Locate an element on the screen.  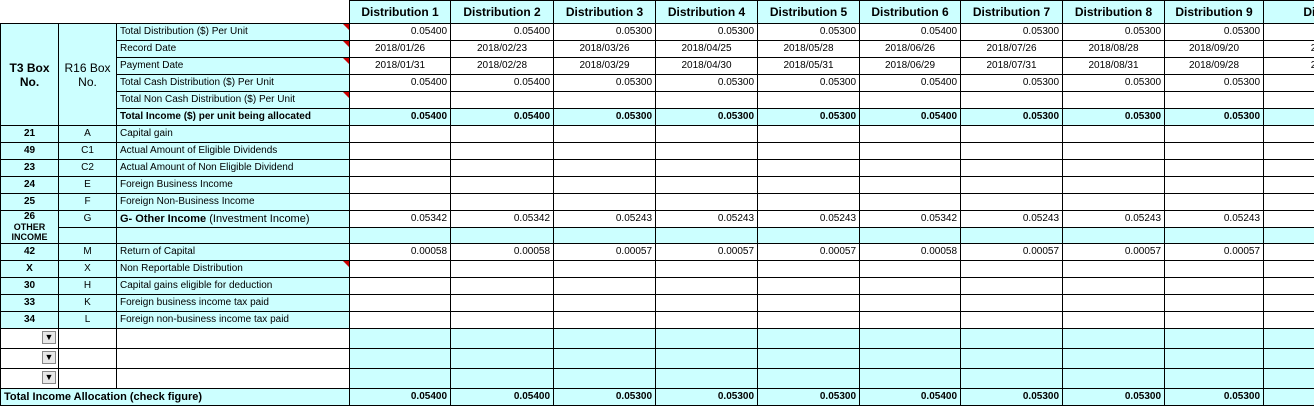
r16-entry-cell is located at coordinates (87, 358).